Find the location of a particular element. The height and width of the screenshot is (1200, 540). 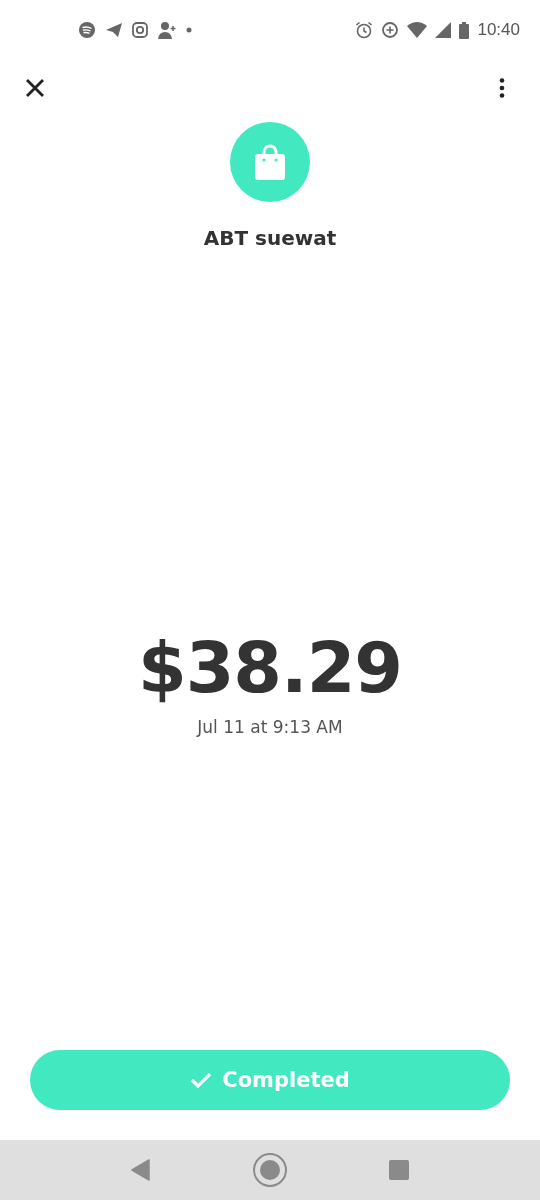

completed-button: Completed is located at coordinates (270, 1080).